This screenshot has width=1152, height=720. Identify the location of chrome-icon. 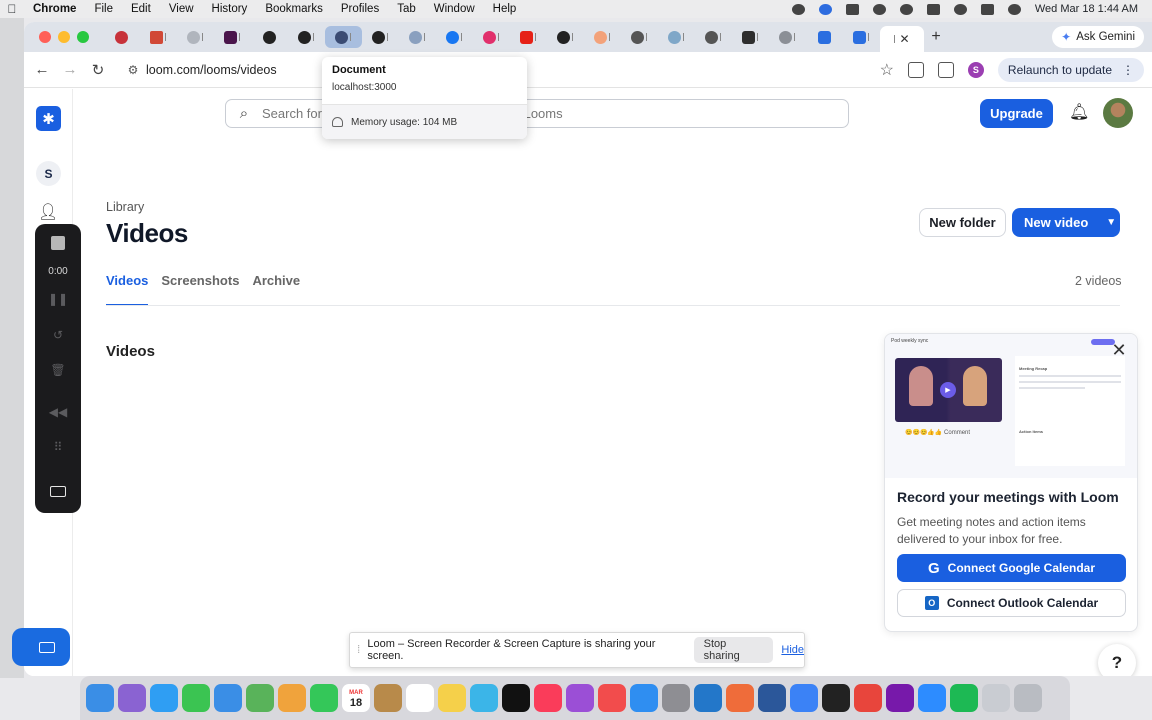
(868, 698).